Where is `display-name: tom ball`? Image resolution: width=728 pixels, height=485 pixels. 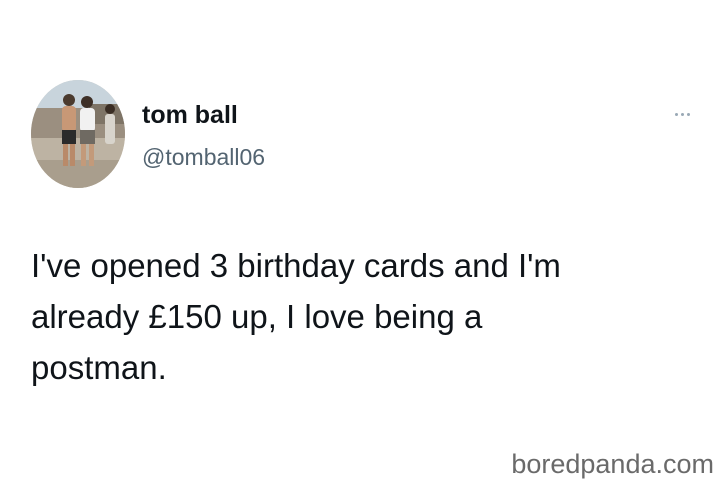 display-name: tom ball is located at coordinates (190, 115).